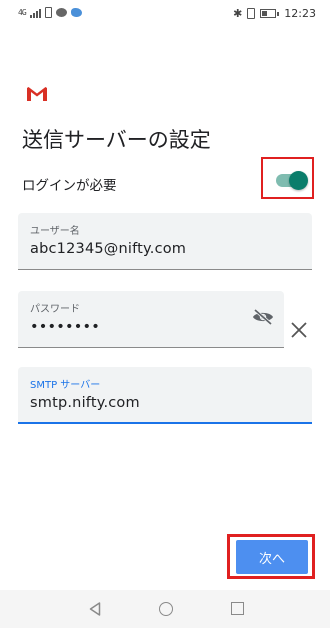  What do you see at coordinates (237, 608) in the screenshot?
I see `recent-apps-icon` at bounding box center [237, 608].